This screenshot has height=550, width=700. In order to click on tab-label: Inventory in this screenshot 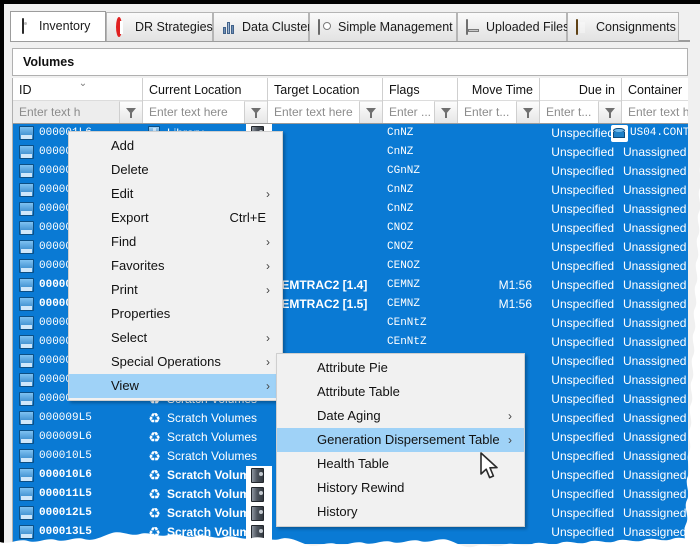, I will do `click(65, 26)`.